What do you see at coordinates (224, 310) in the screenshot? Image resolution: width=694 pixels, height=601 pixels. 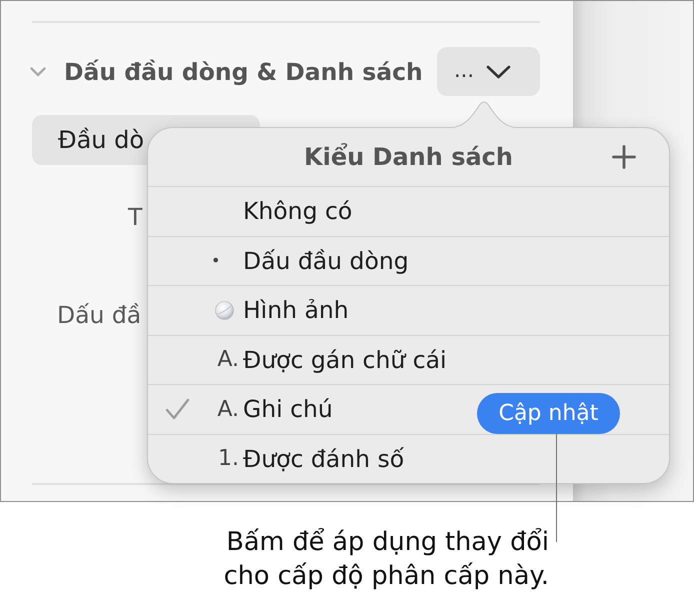 I see `sphere-icon` at bounding box center [224, 310].